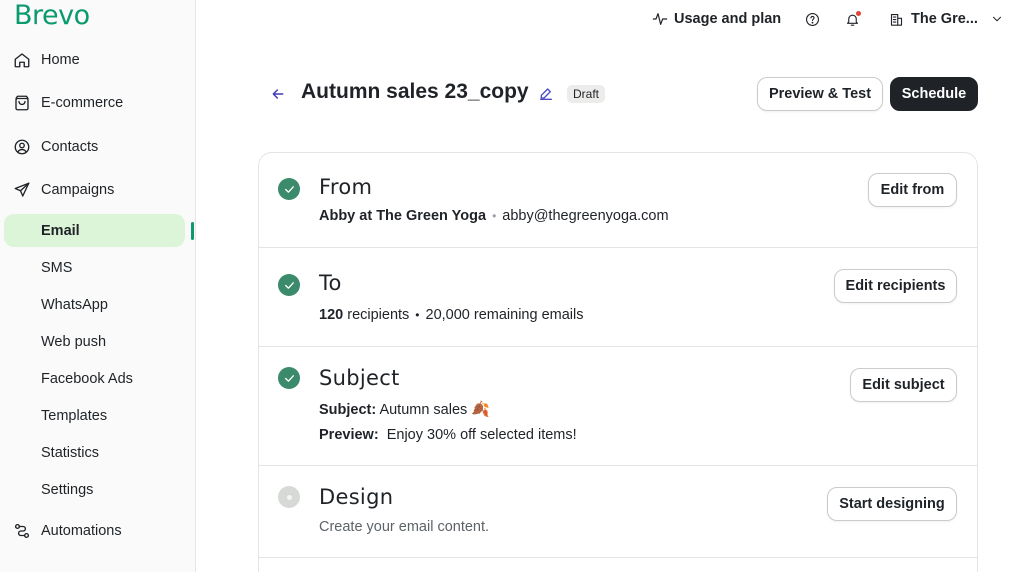 This screenshot has width=1020, height=572. What do you see at coordinates (74, 416) in the screenshot?
I see `sidebar-sub-item-templates: Templates` at bounding box center [74, 416].